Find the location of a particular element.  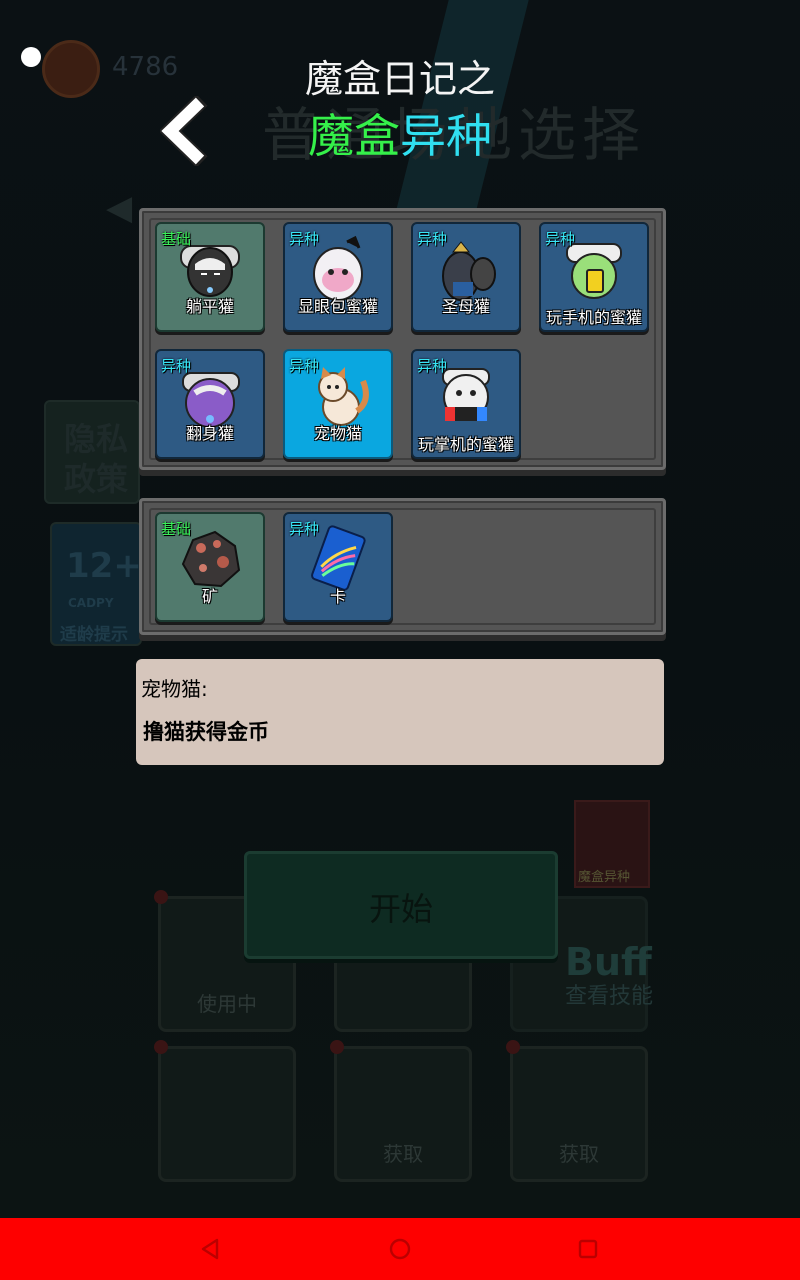

skin-slot-5: 获取 is located at coordinates (403, 1114).